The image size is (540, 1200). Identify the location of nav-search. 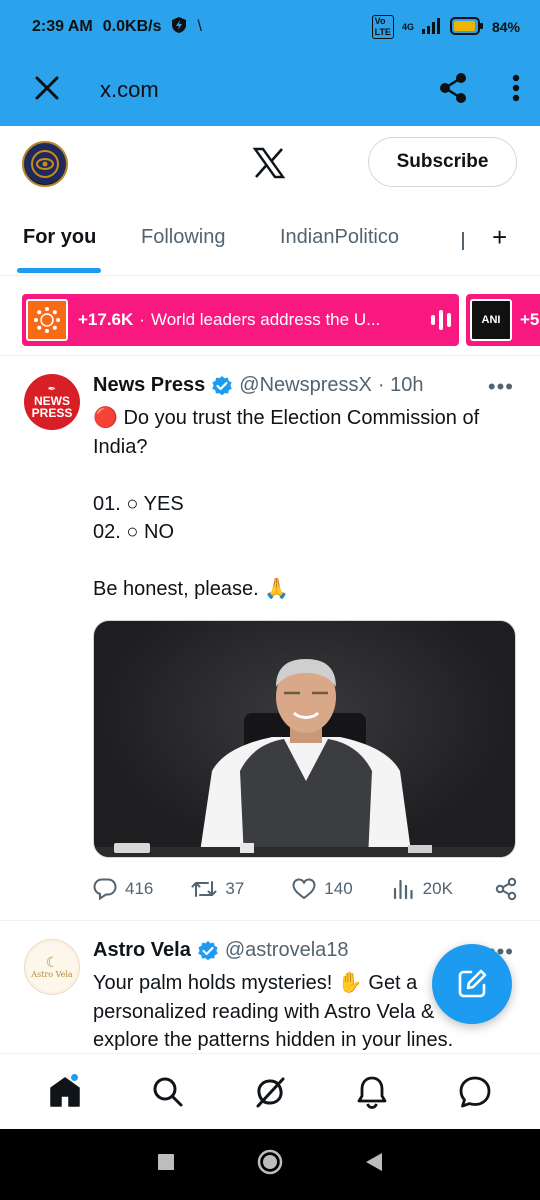
(168, 1092).